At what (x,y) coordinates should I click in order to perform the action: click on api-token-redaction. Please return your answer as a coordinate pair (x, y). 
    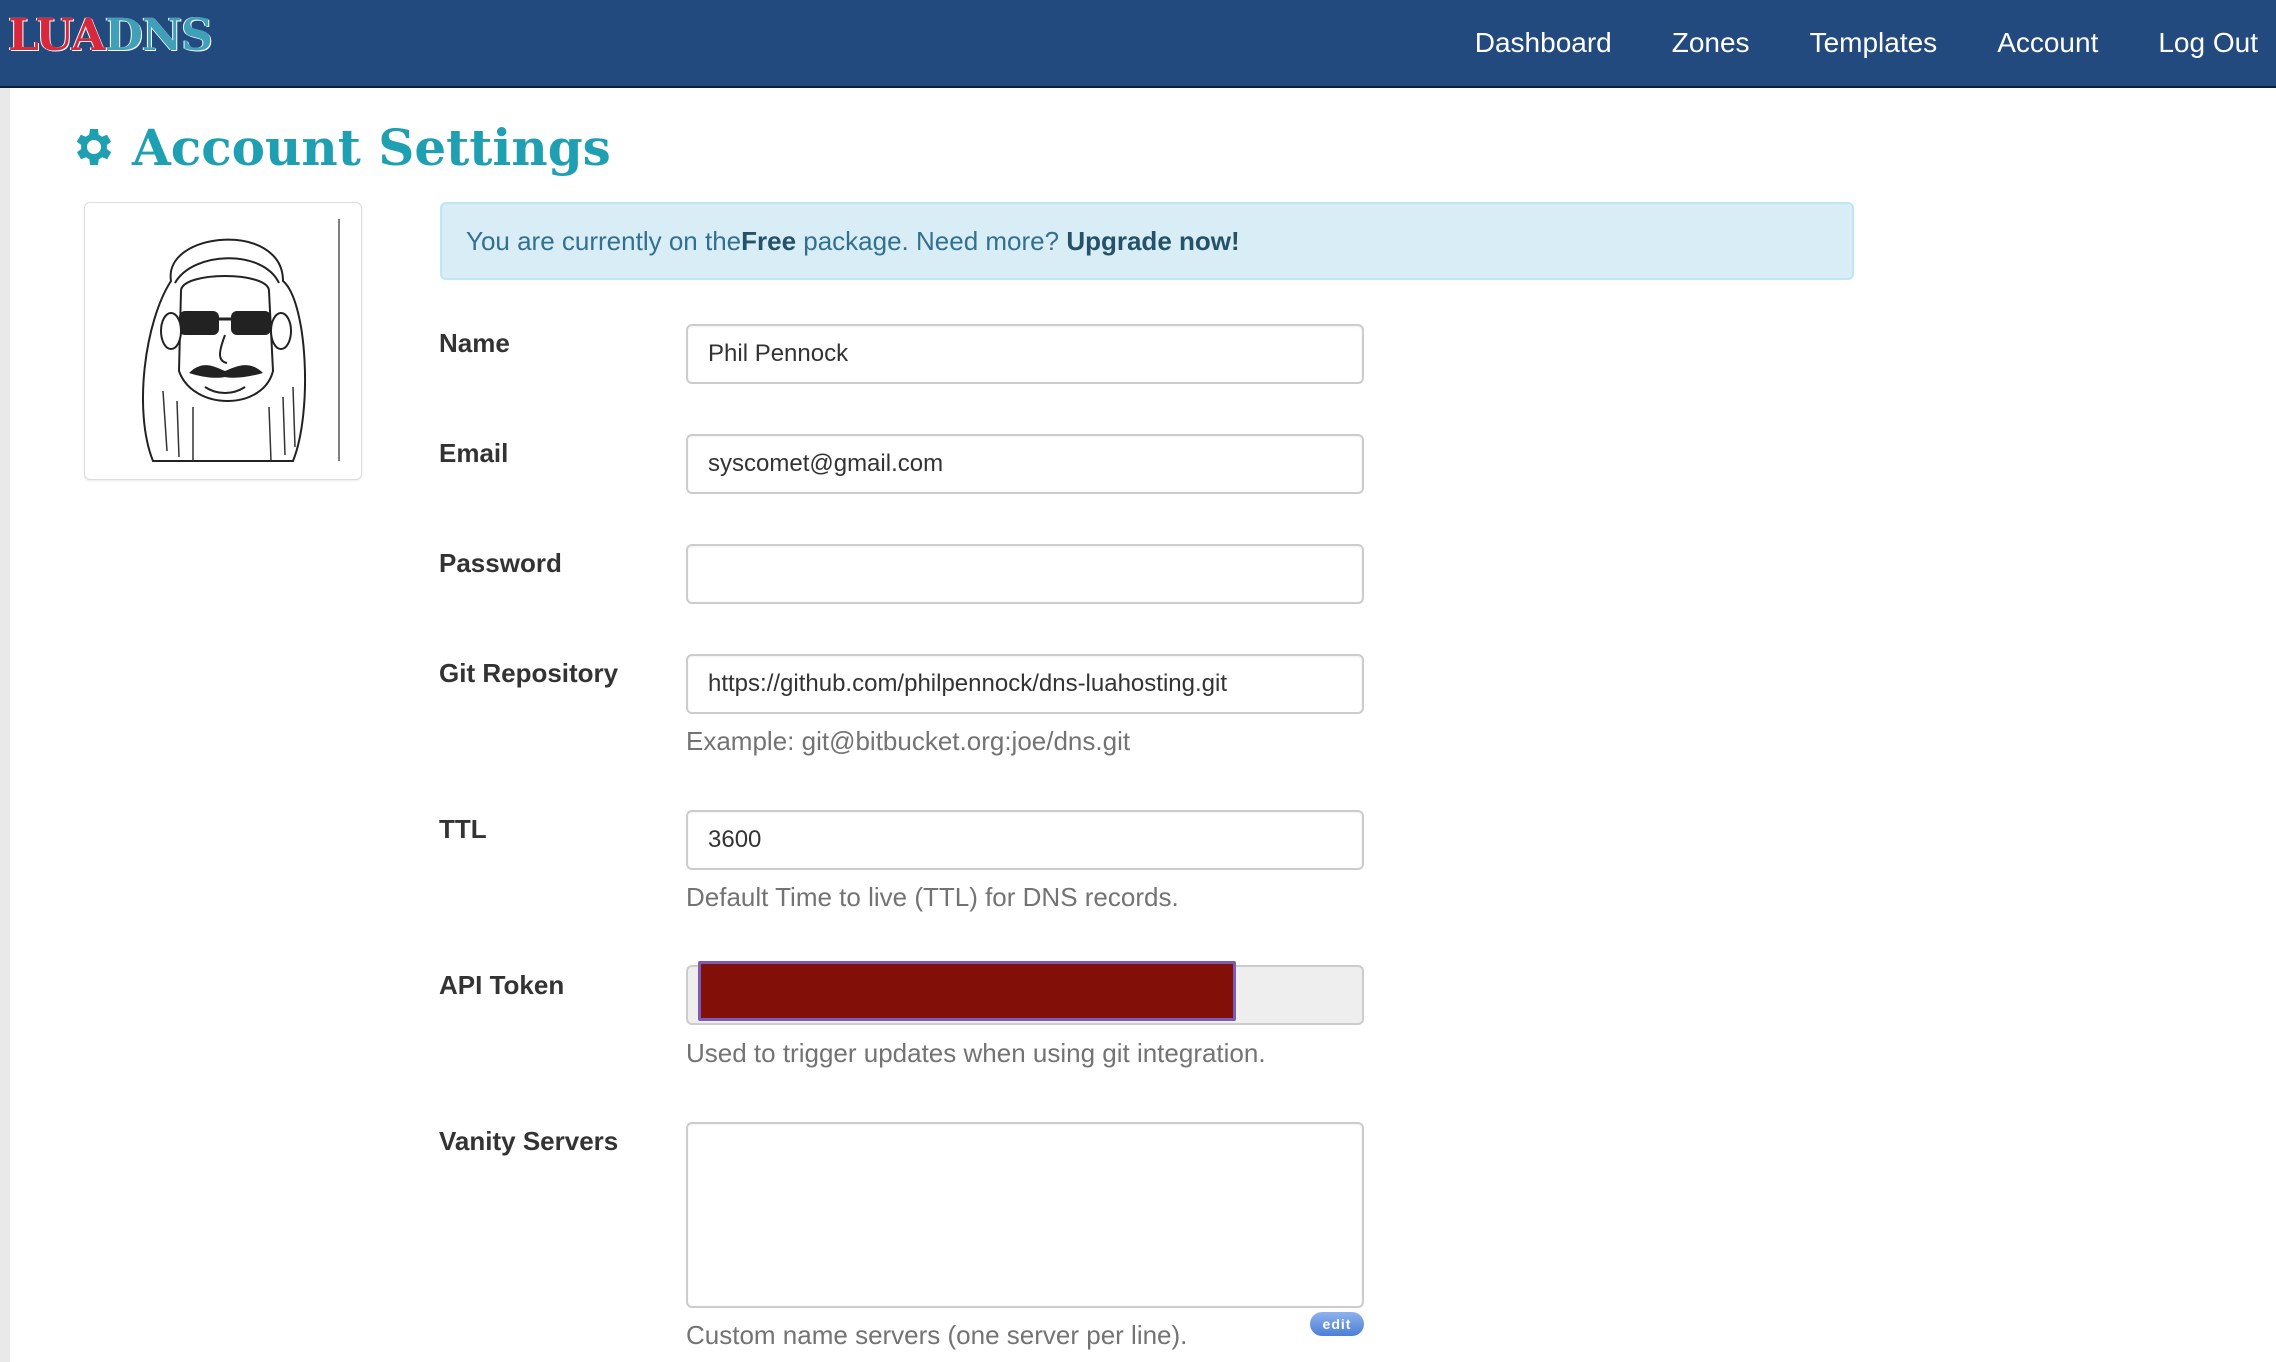
    Looking at the image, I should click on (967, 991).